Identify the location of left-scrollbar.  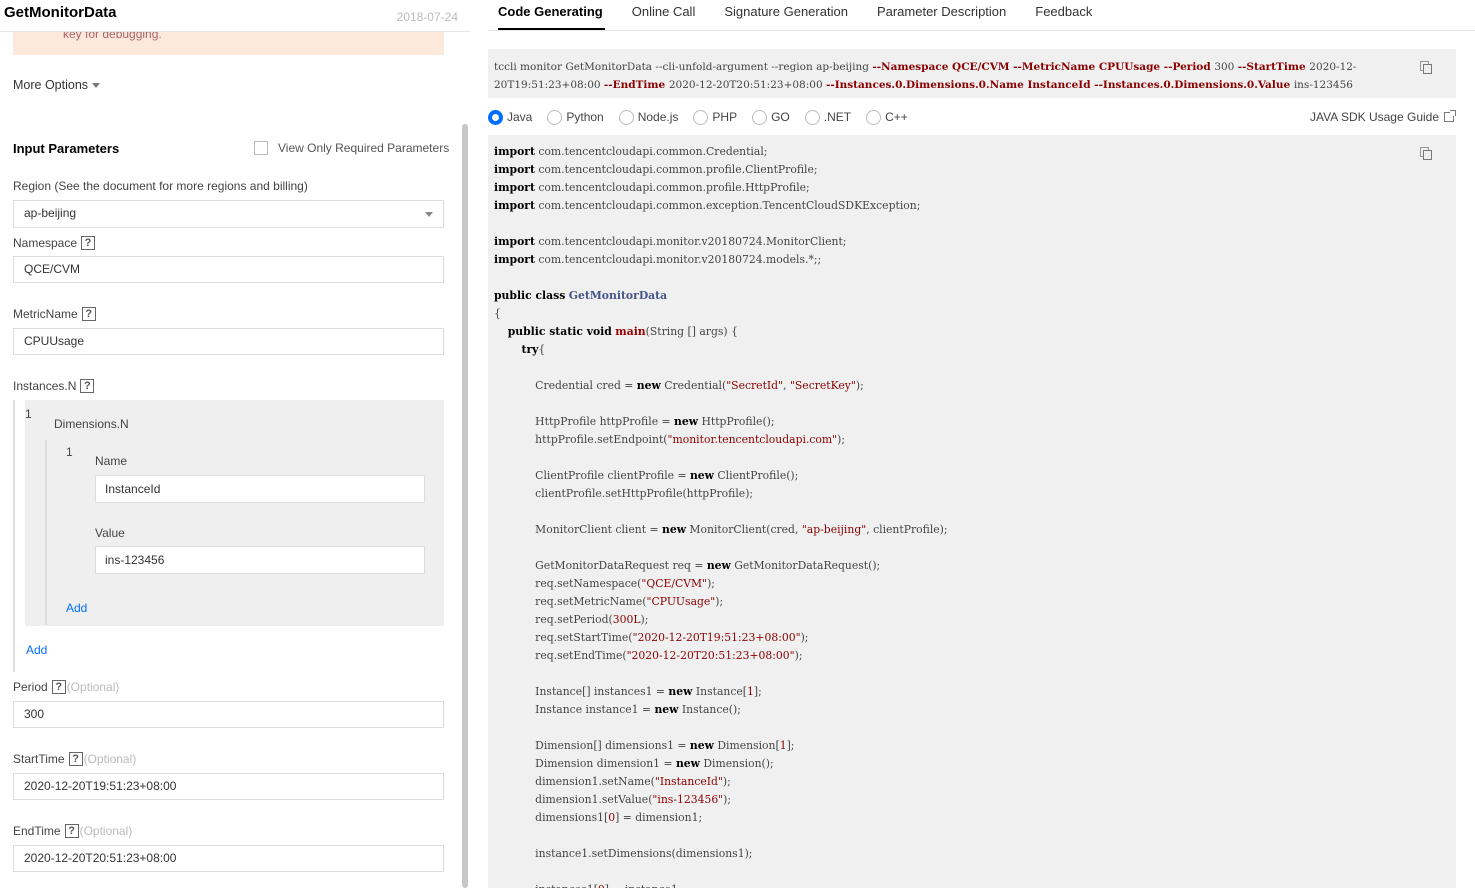
(465, 506).